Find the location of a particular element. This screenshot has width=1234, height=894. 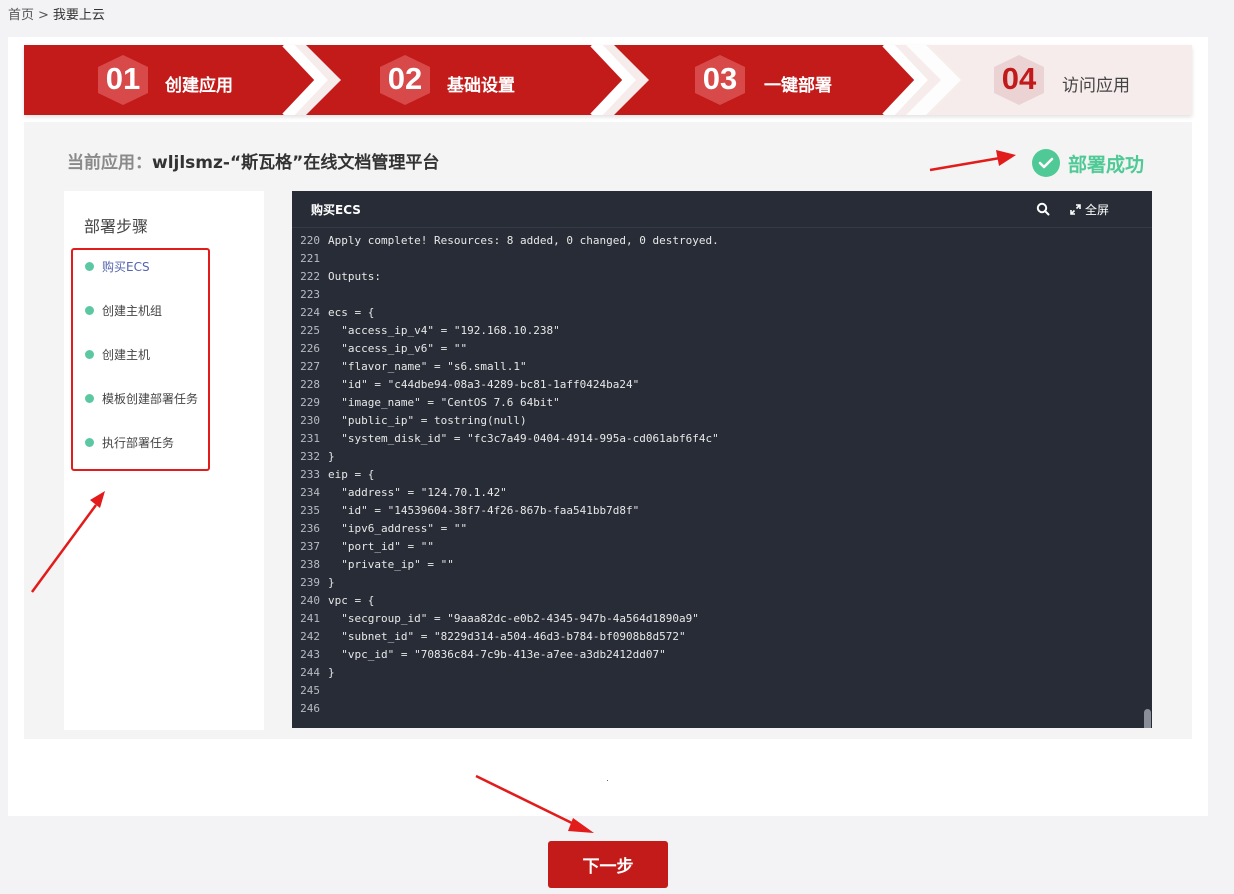

fullscreen-label: 全屏 is located at coordinates (1097, 210).